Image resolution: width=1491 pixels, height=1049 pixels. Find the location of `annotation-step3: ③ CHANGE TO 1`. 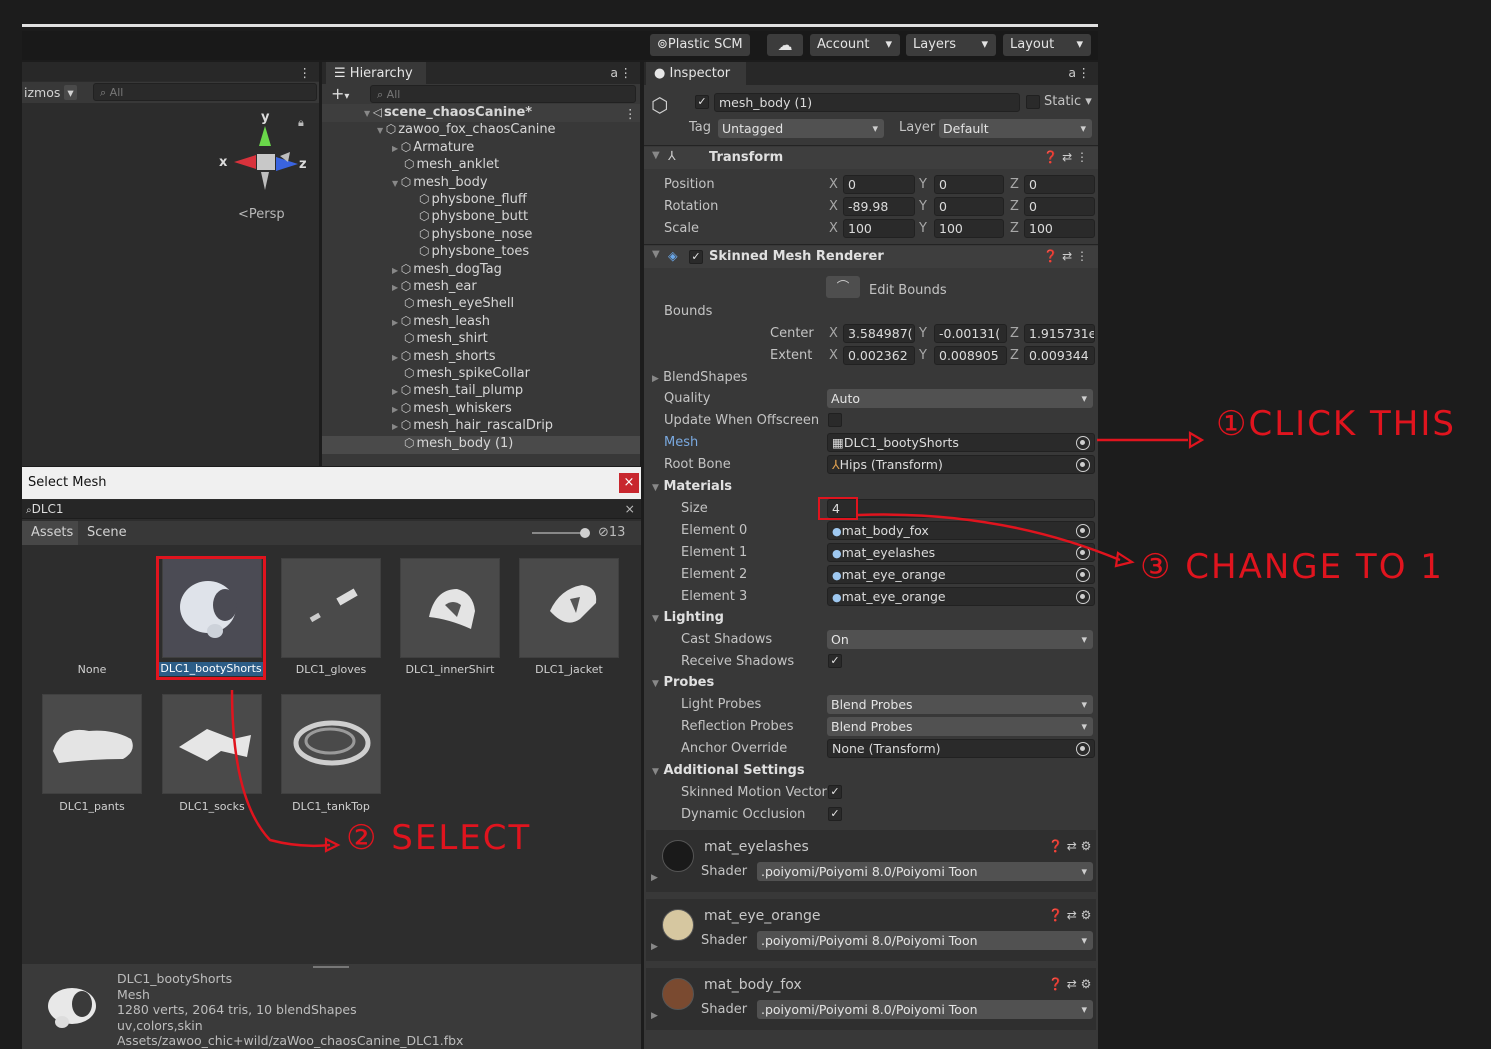

annotation-step3: ③ CHANGE TO 1 is located at coordinates (1292, 567).